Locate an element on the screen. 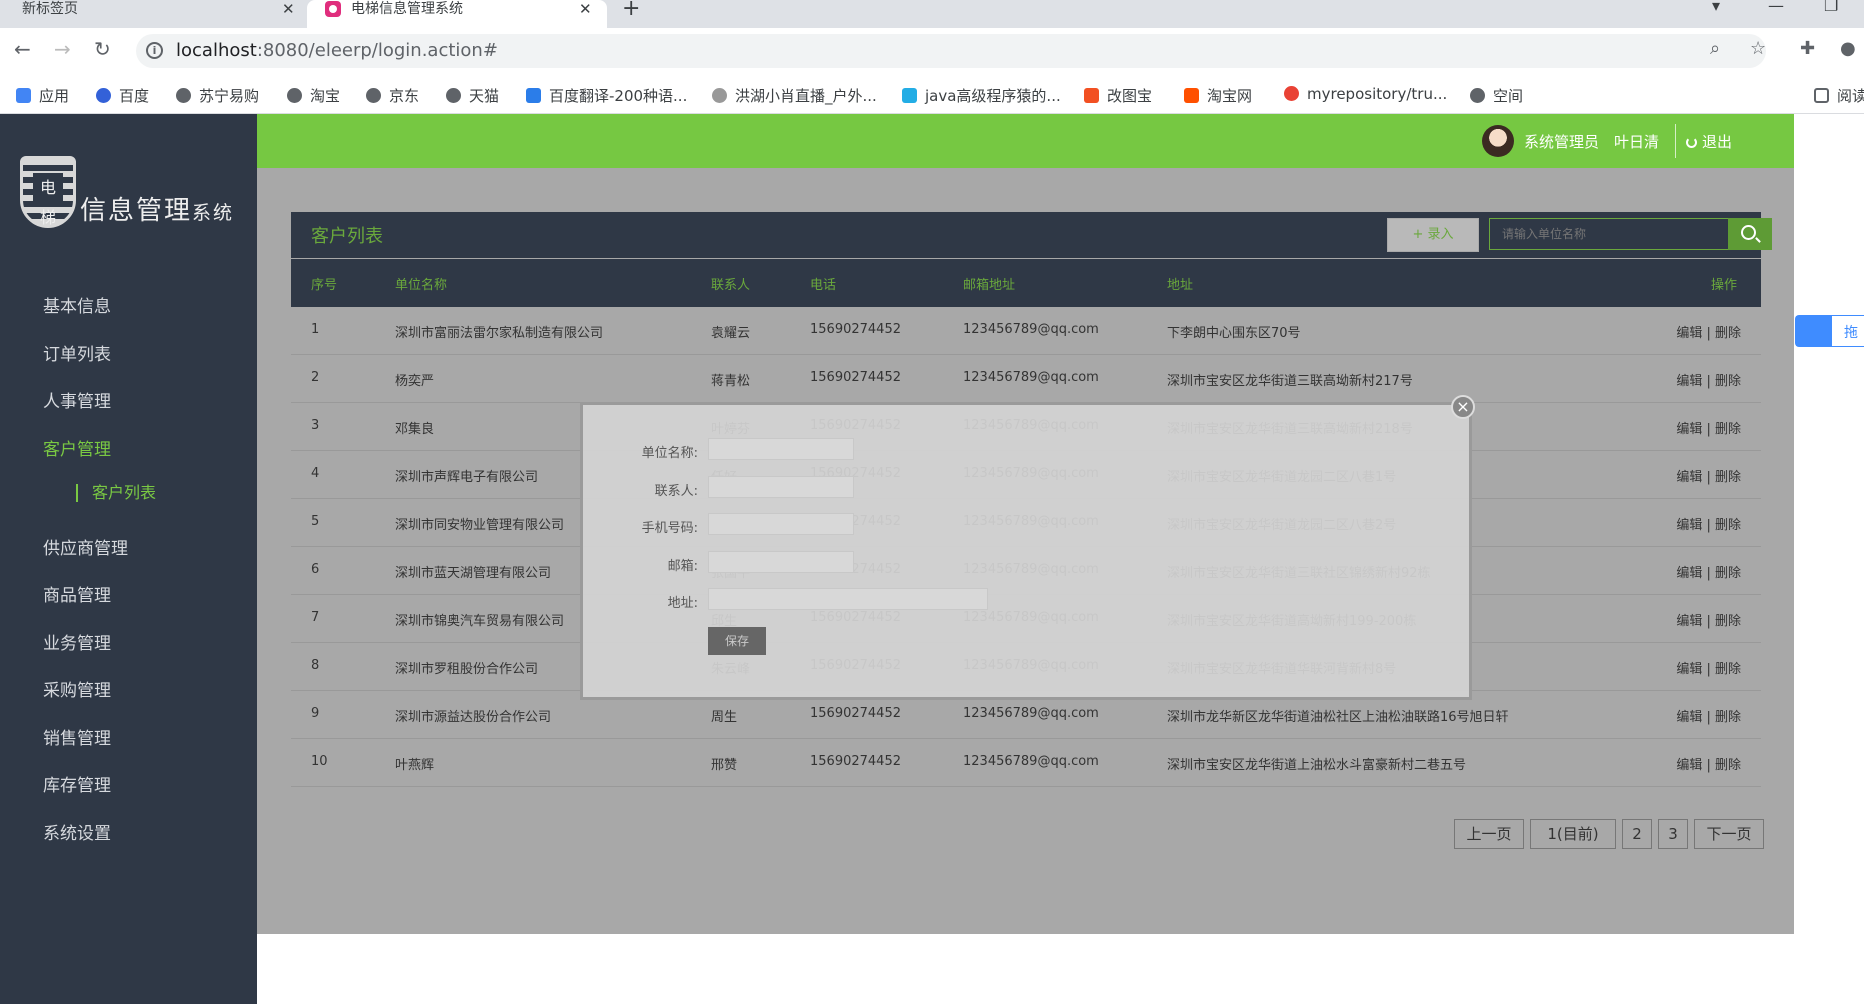  cell-email: 123456789@qq.com is located at coordinates (1031, 329).